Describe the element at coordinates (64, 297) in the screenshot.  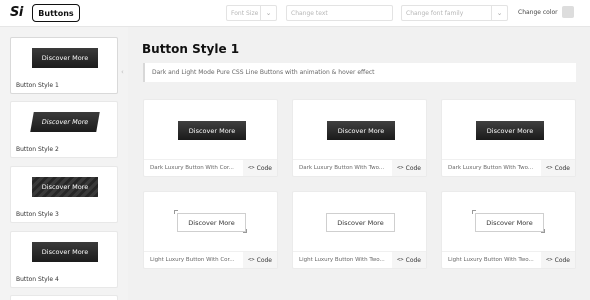
I see `sidebar-item-partial` at that location.